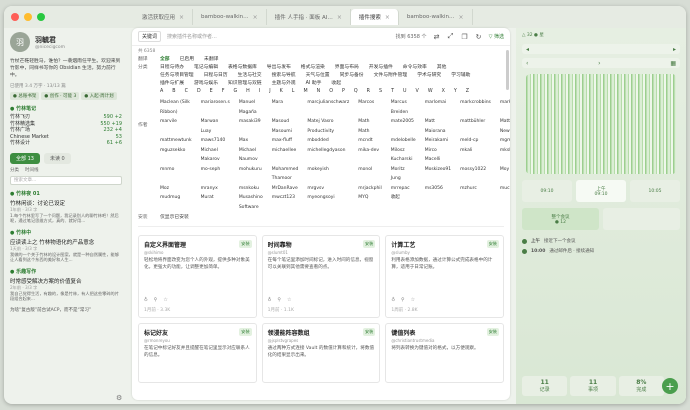  I want to click on author-link: Maclean (Silk Ribbon), so click(176, 107).